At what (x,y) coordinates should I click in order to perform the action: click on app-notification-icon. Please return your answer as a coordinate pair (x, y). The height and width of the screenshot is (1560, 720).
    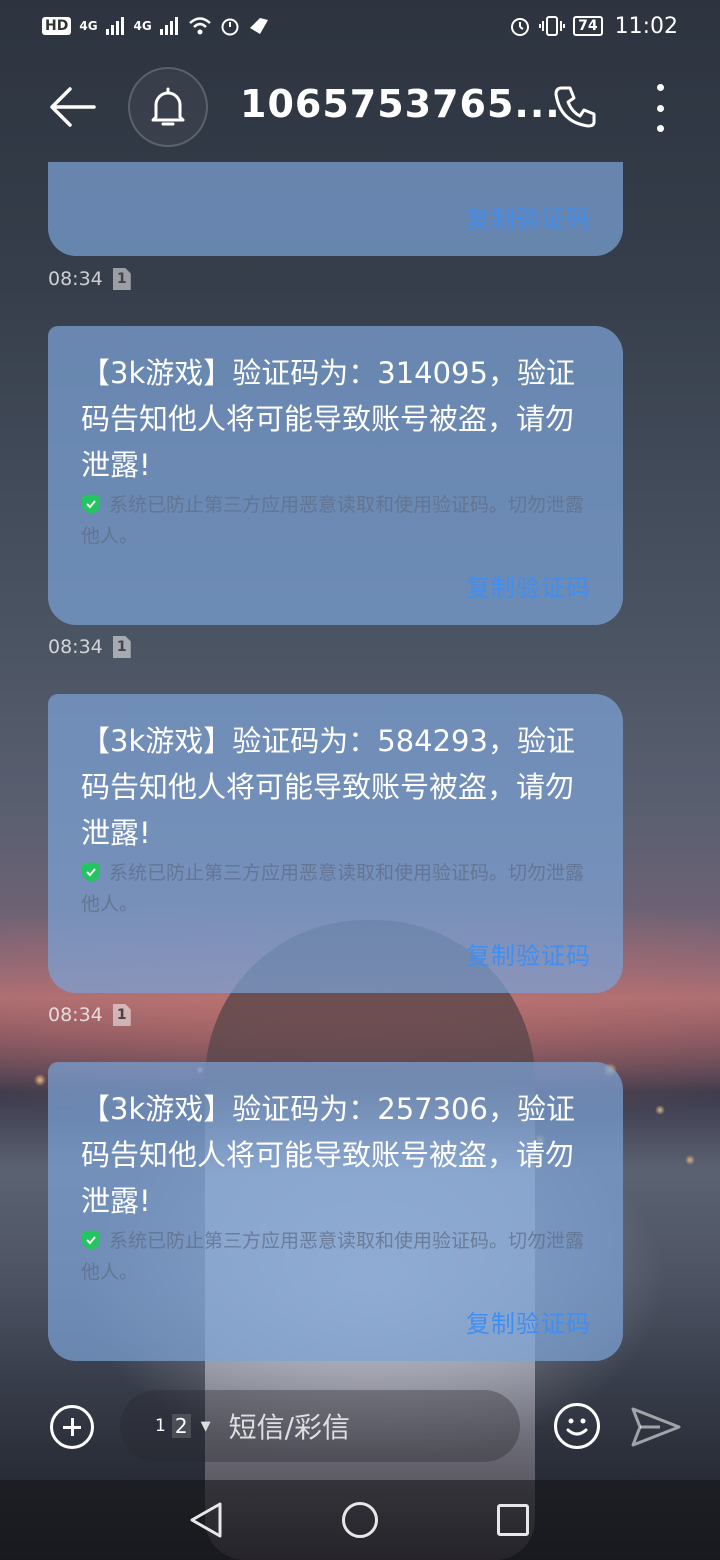
    Looking at the image, I should click on (258, 26).